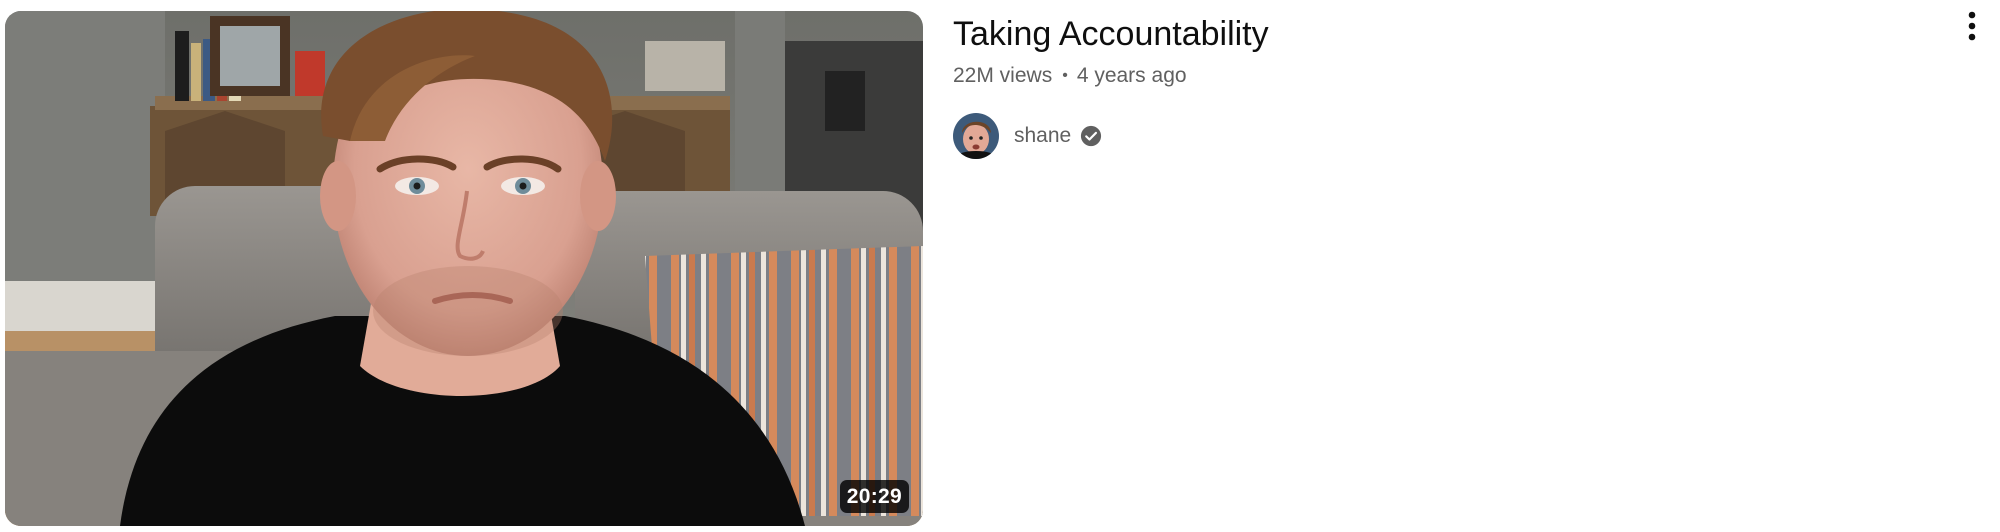 This screenshot has width=2000, height=532. I want to click on more-vertical-icon, so click(1972, 26).